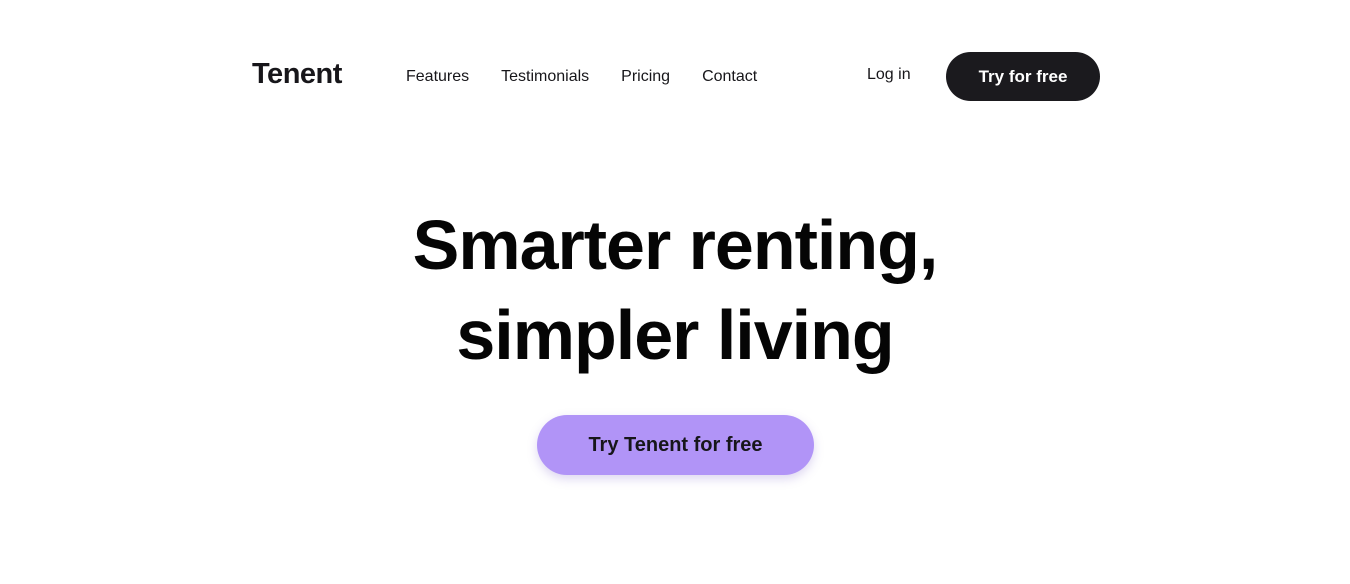  I want to click on nav-link-testimonials: Testimonials, so click(545, 77).